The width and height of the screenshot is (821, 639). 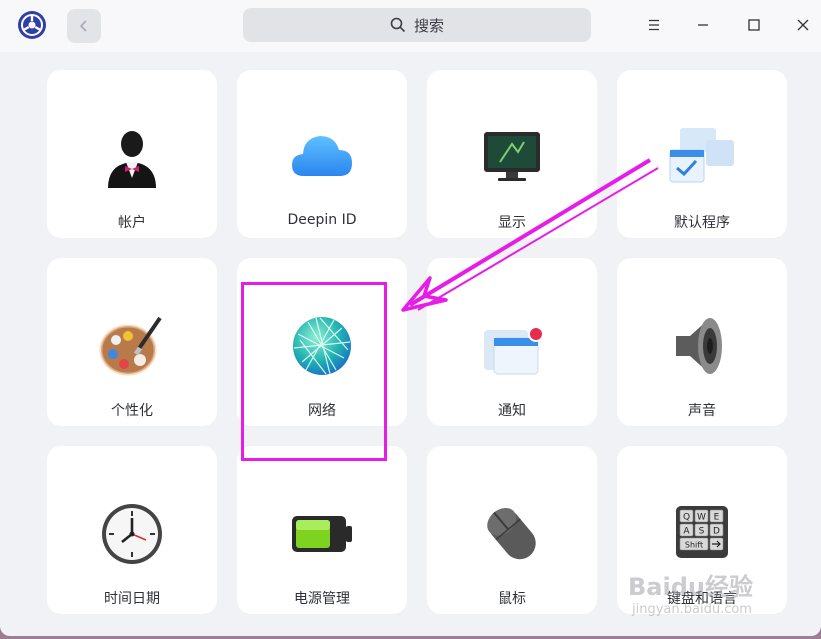 I want to click on speaker-icon, so click(x=699, y=346).